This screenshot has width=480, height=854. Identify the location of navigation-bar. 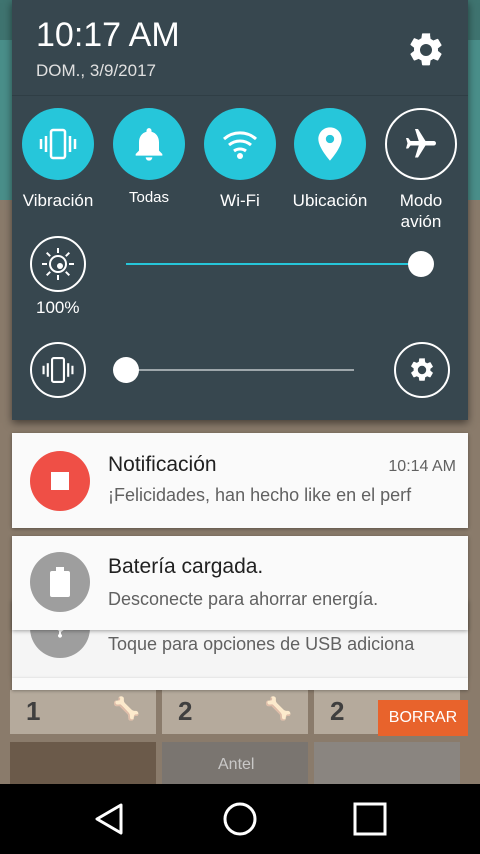
(240, 819).